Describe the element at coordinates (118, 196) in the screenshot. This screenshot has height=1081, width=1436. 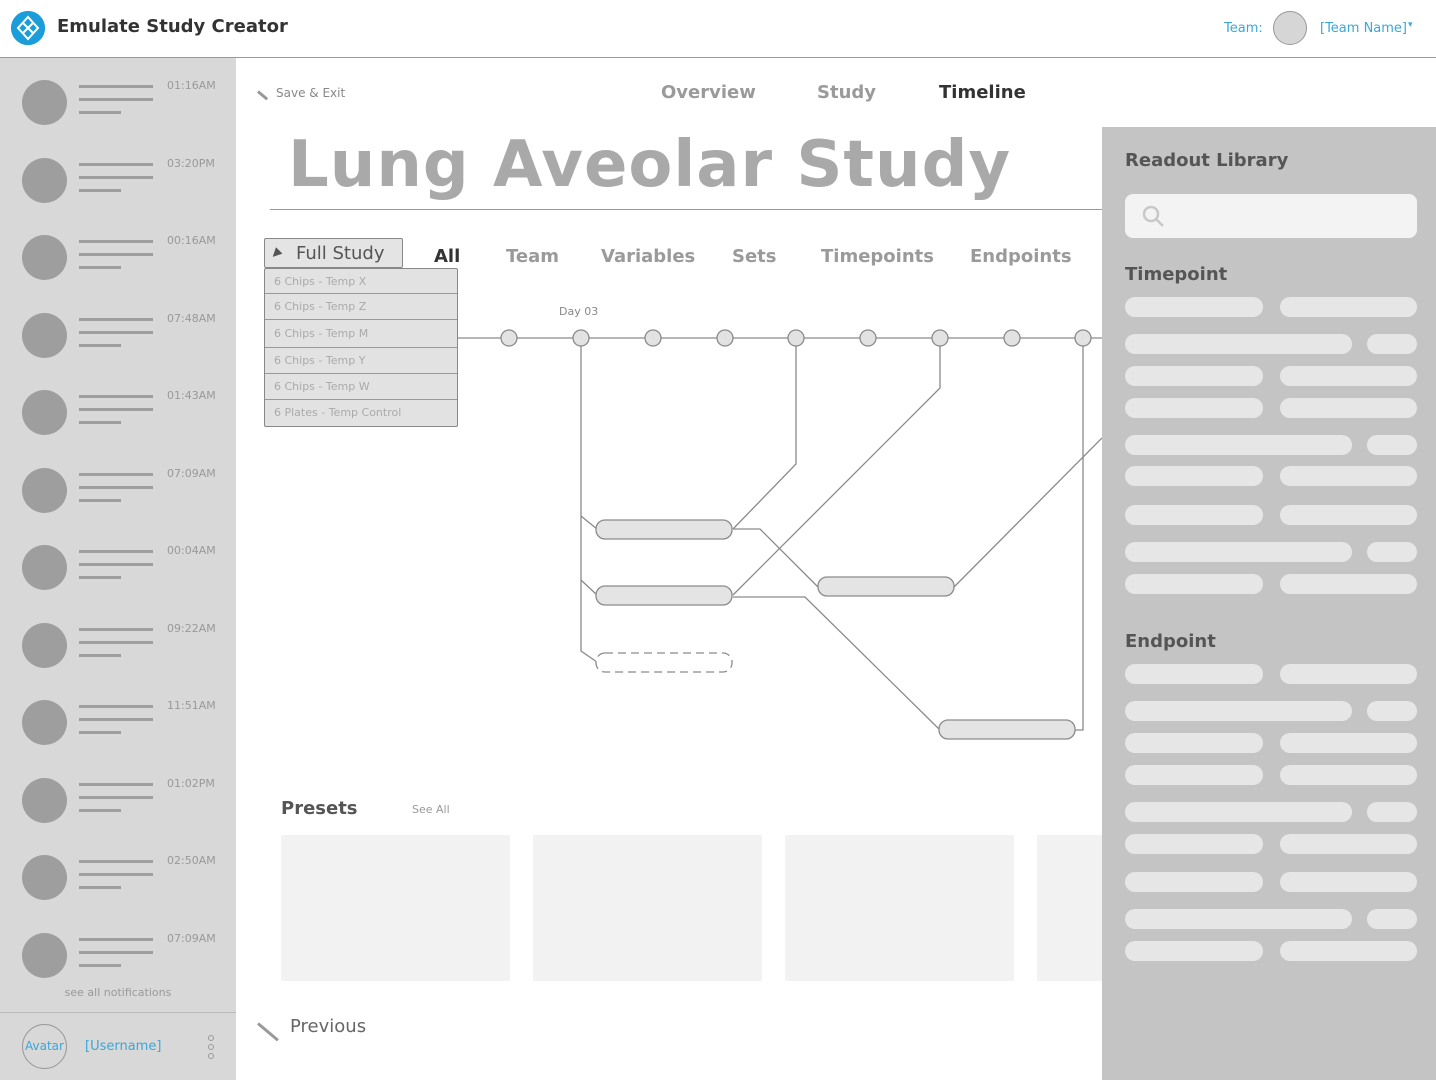
I see `notification-item: 03:20PM` at that location.